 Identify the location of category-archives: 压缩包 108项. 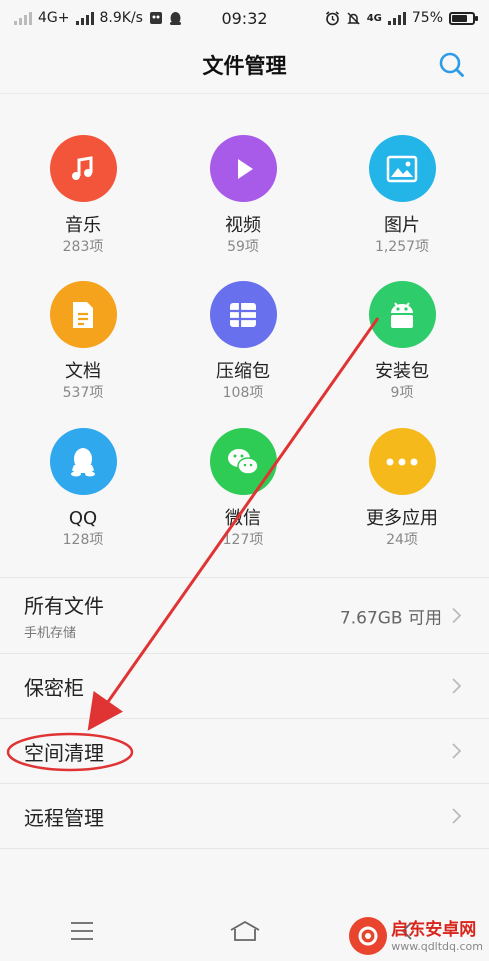
(243, 341).